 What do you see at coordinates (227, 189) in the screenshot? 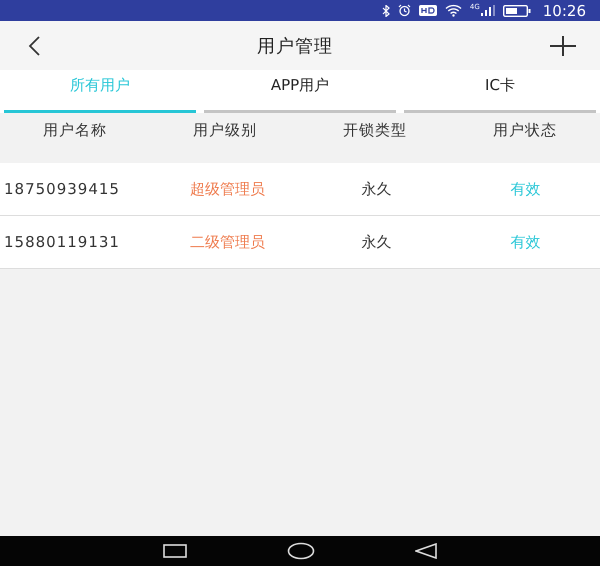
I see `user-level: 超级管理员` at bounding box center [227, 189].